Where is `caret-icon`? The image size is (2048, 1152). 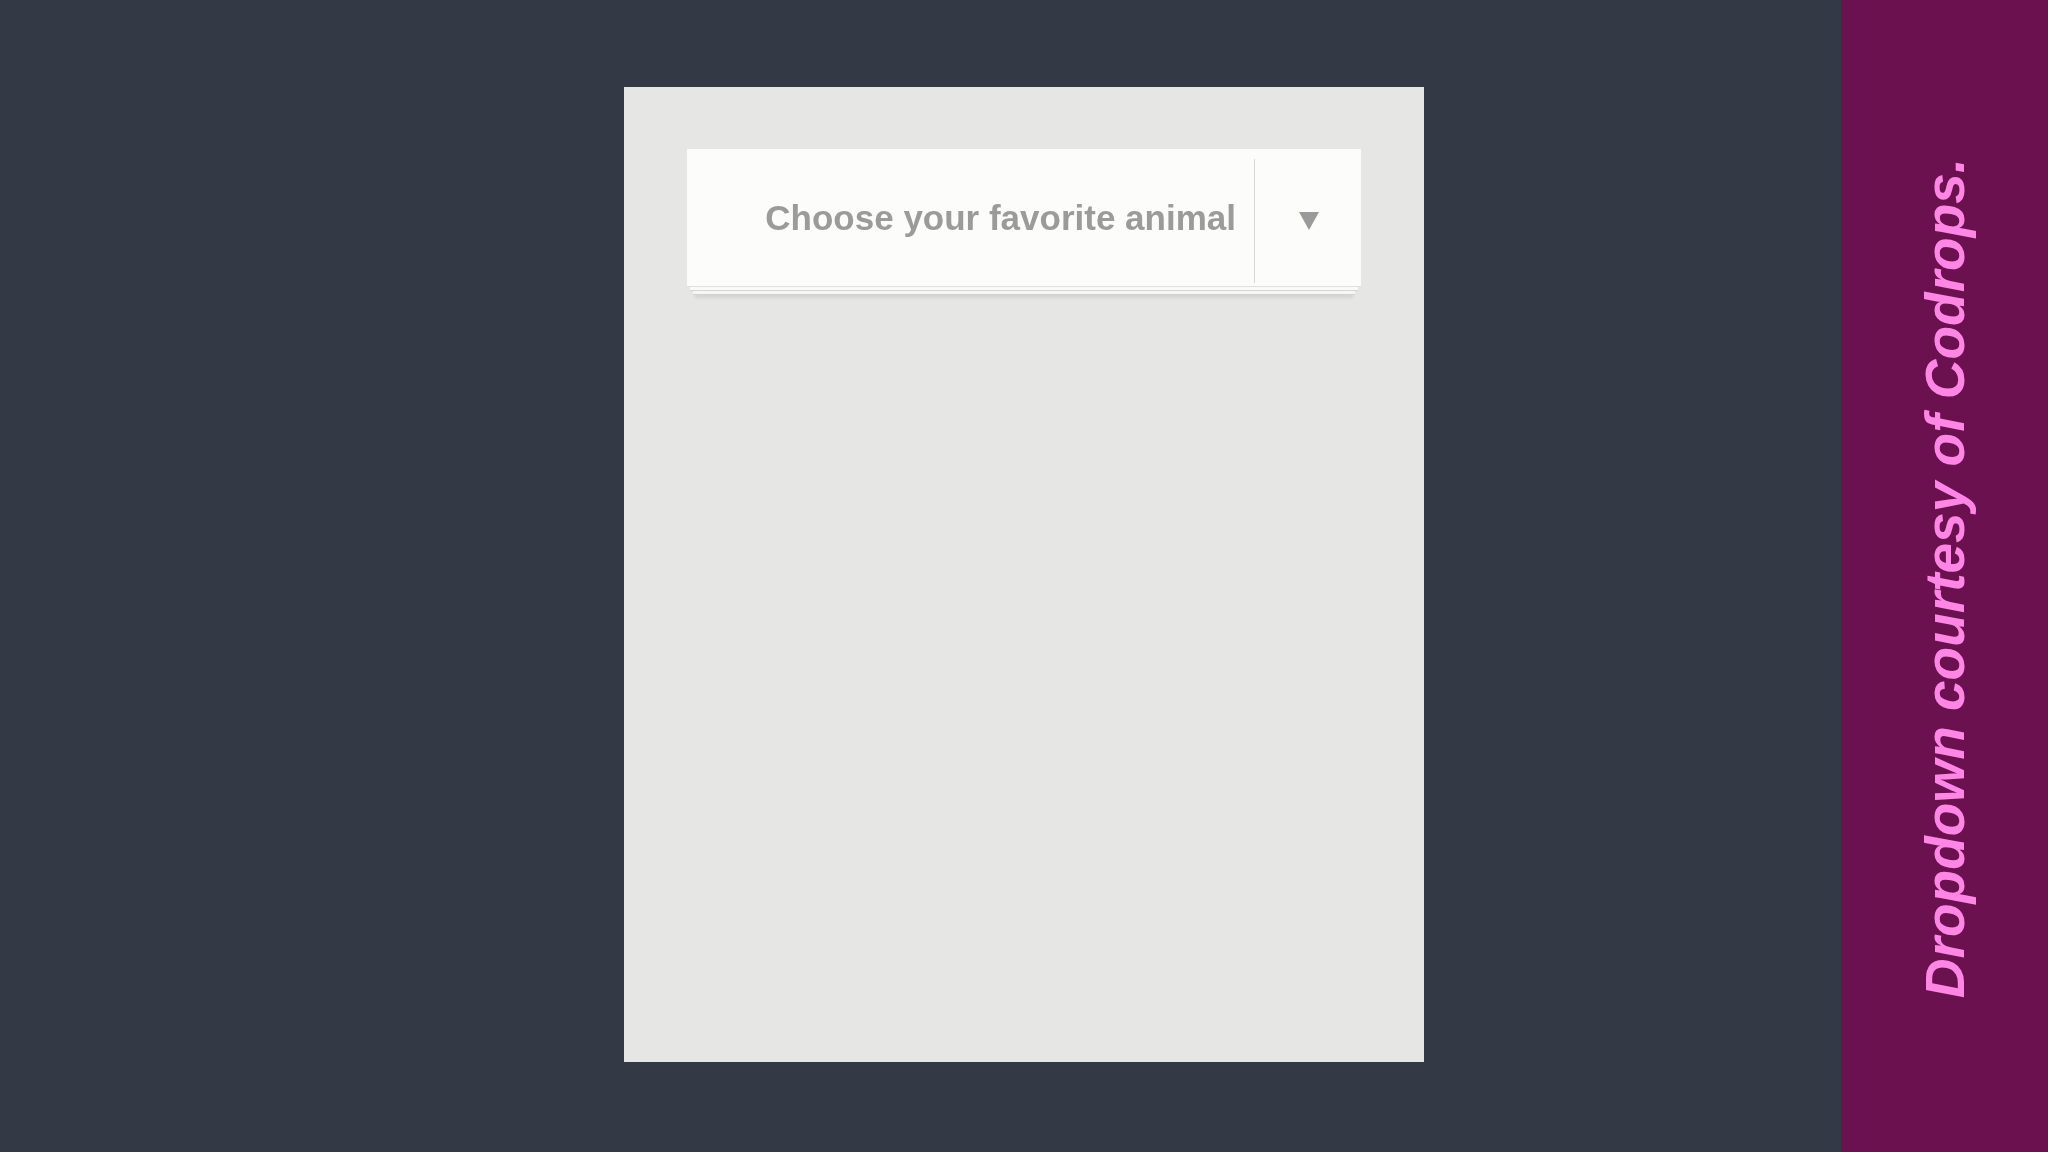
caret-icon is located at coordinates (1309, 220).